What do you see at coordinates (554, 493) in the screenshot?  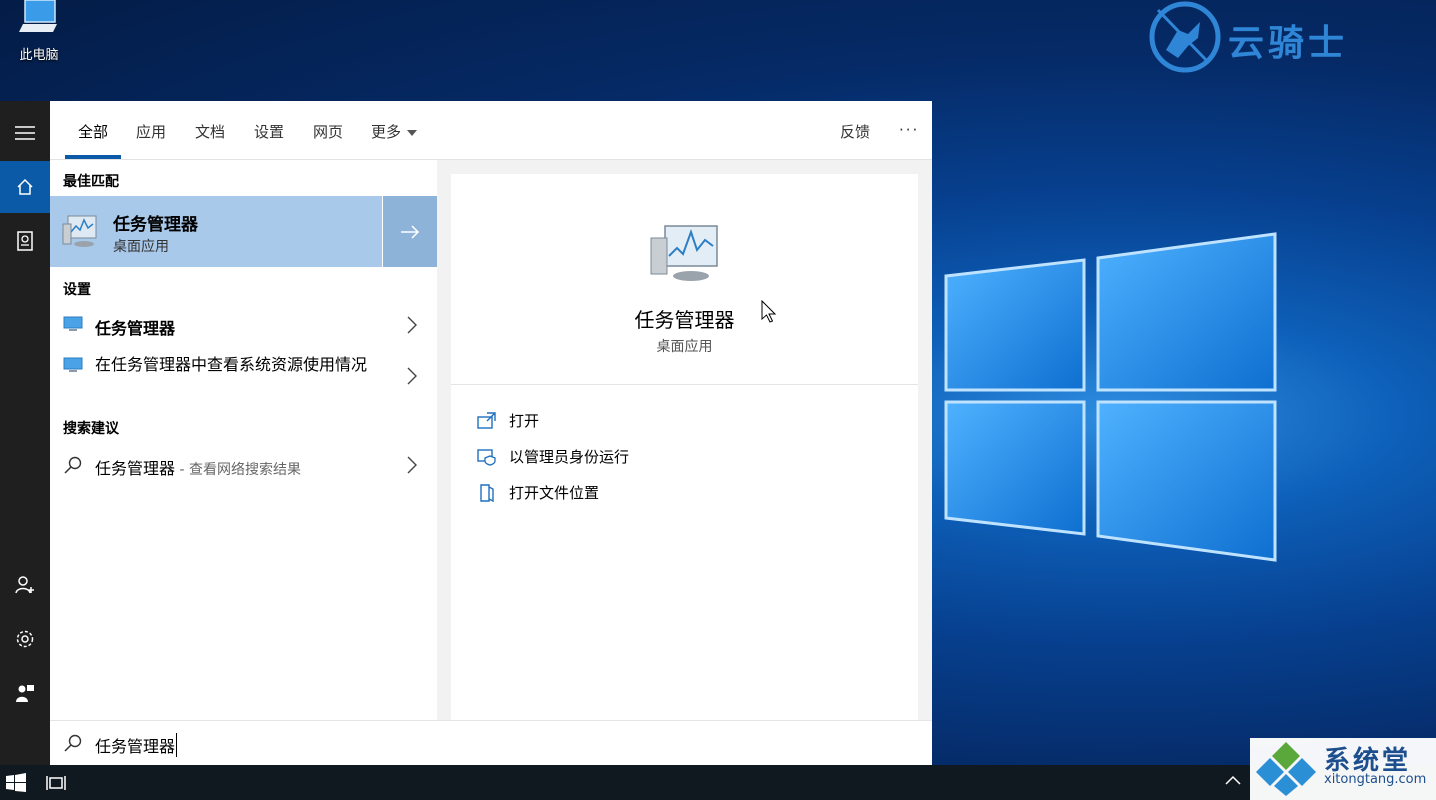 I see `action-open-file-location-label: 打开文件位置` at bounding box center [554, 493].